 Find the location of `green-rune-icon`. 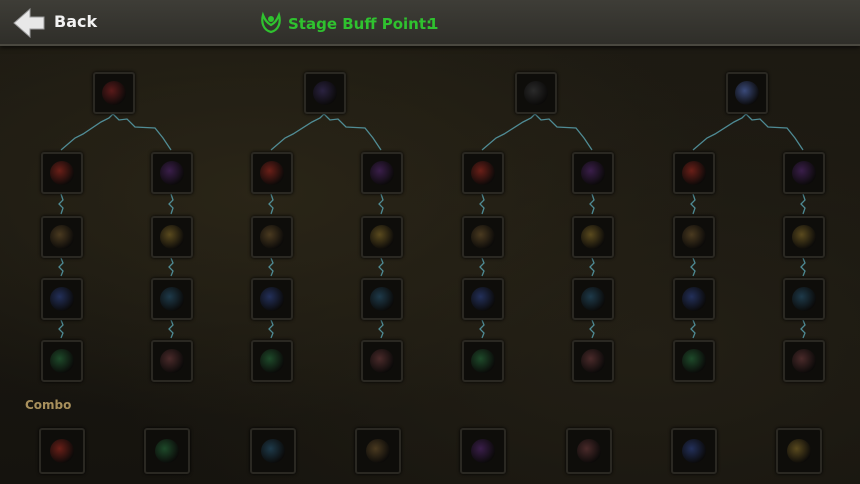

green-rune-icon is located at coordinates (593, 173).